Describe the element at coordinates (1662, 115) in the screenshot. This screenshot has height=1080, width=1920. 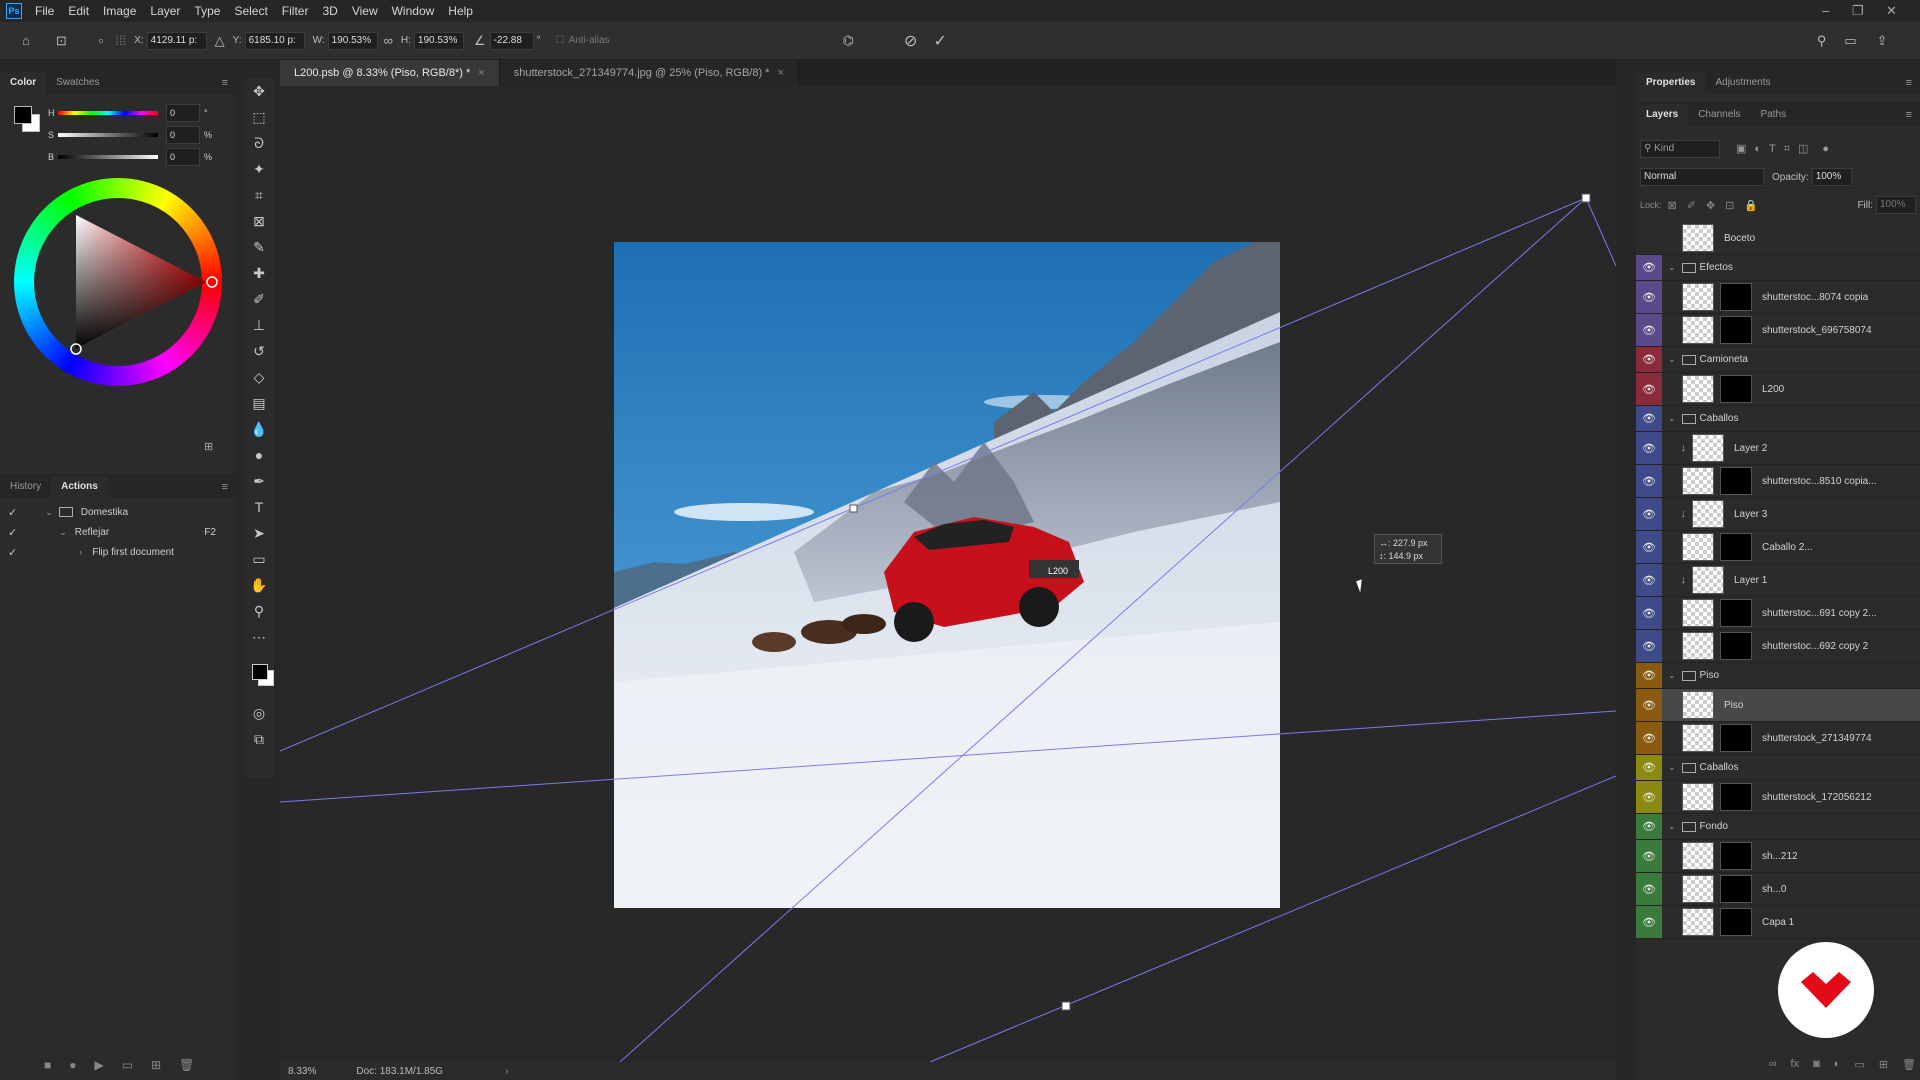
I see `tab-layers: Layers` at that location.